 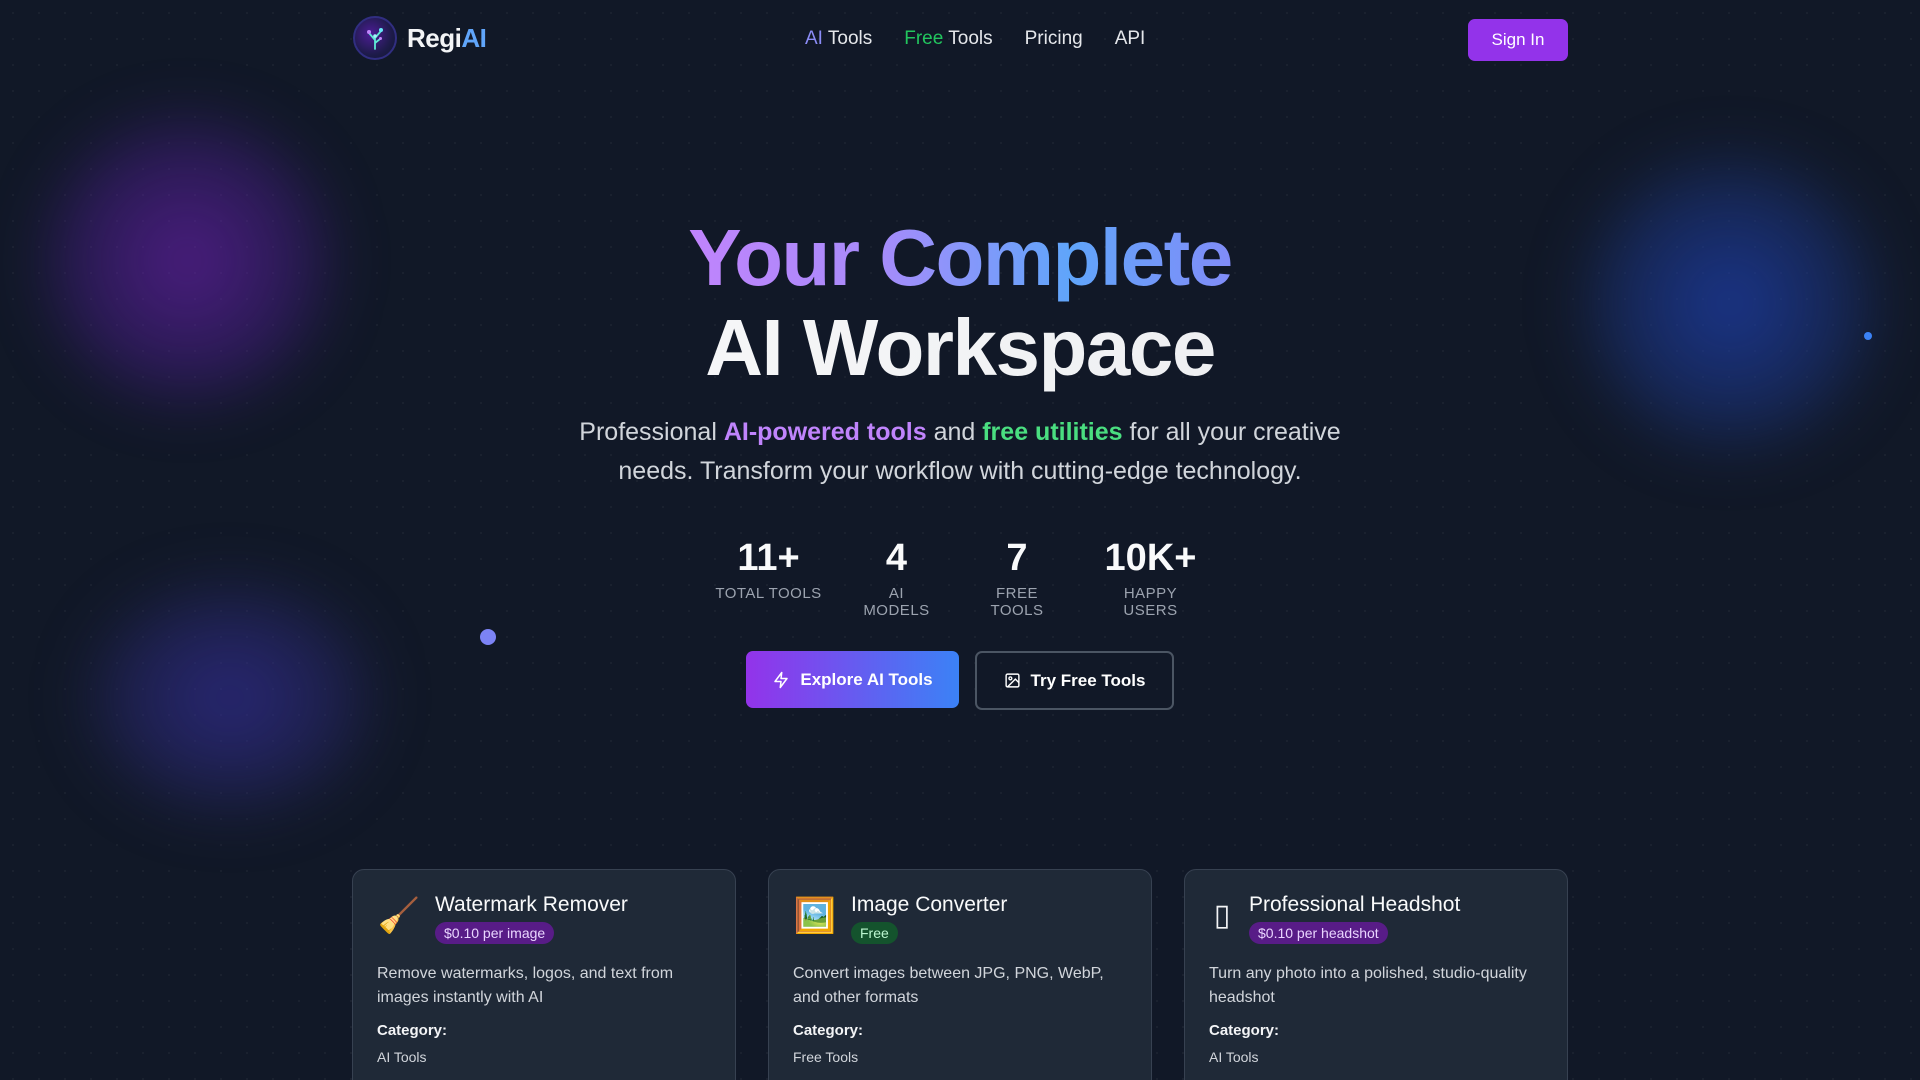 What do you see at coordinates (1074, 680) in the screenshot?
I see `try-free-tools-button: Try Free Tools` at bounding box center [1074, 680].